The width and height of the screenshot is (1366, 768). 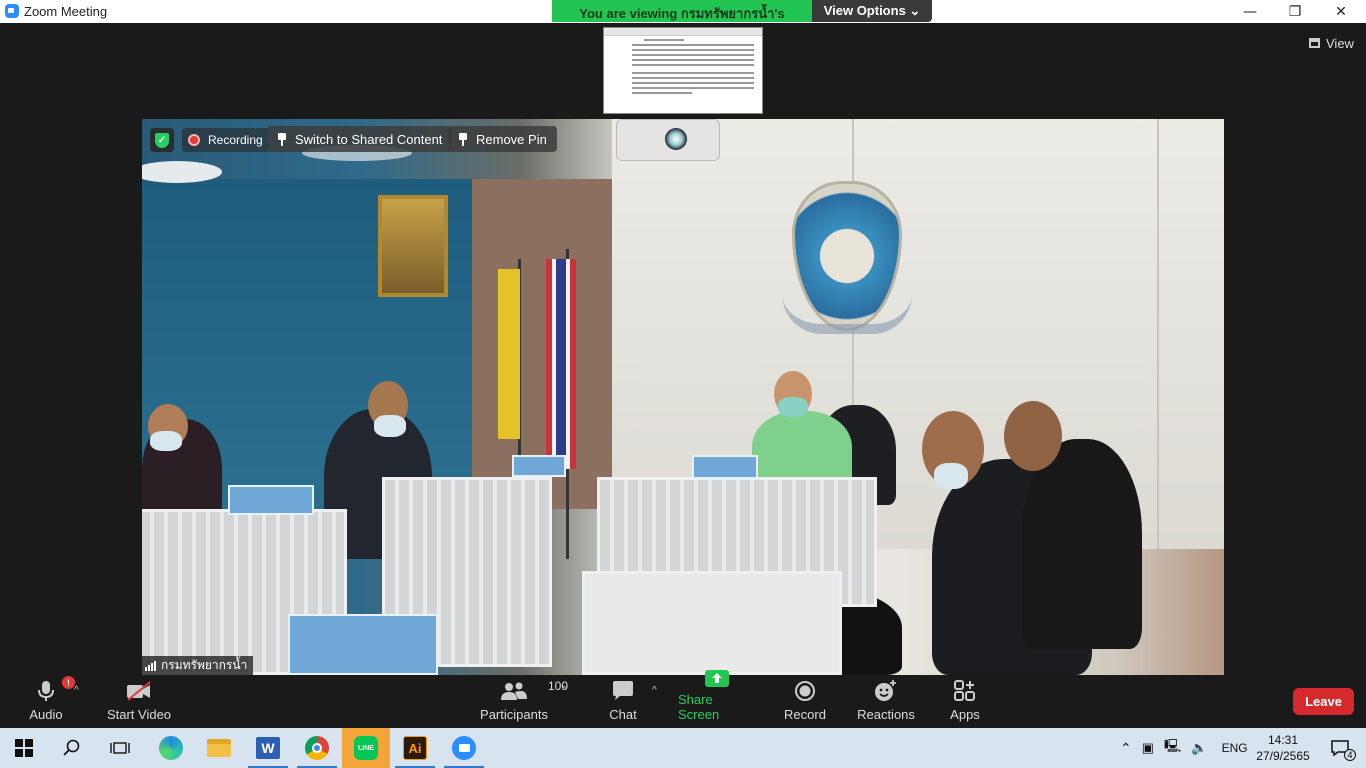 I want to click on language-indicator: ENG, so click(x=1235, y=748).